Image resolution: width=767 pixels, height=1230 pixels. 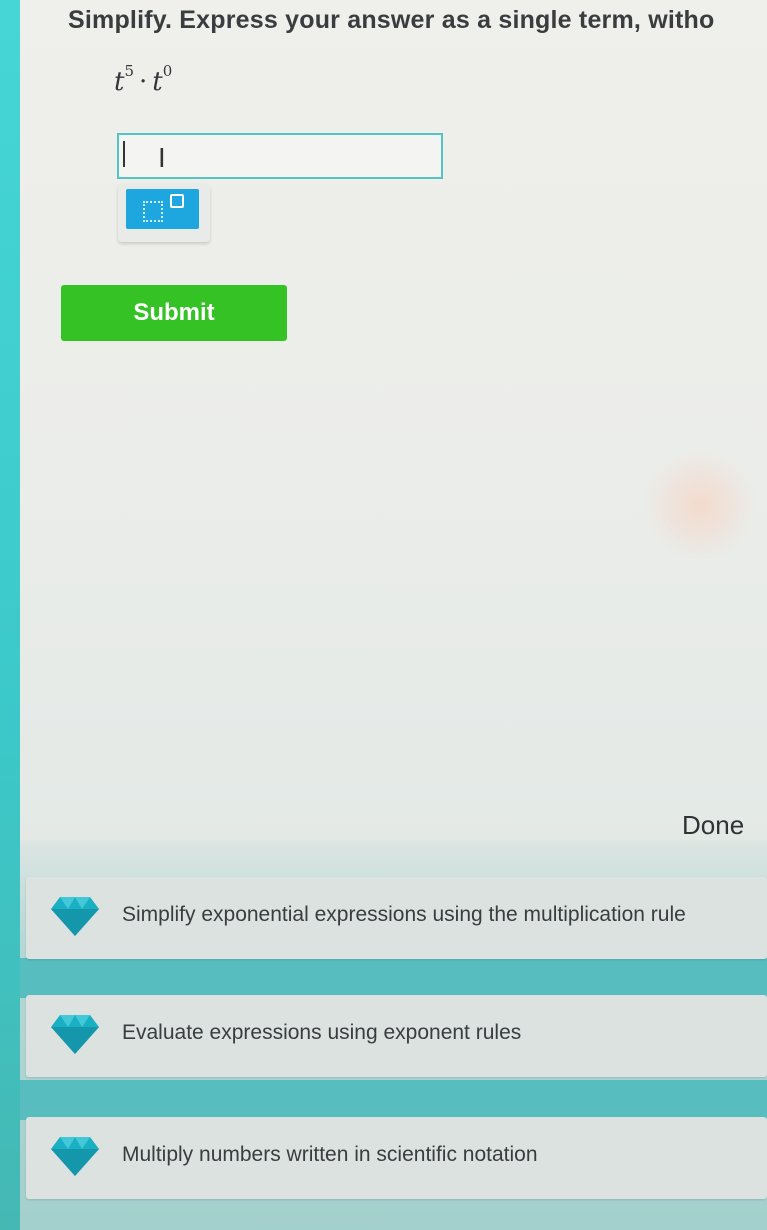 What do you see at coordinates (129, 71) in the screenshot?
I see `expression-exponent: 5` at bounding box center [129, 71].